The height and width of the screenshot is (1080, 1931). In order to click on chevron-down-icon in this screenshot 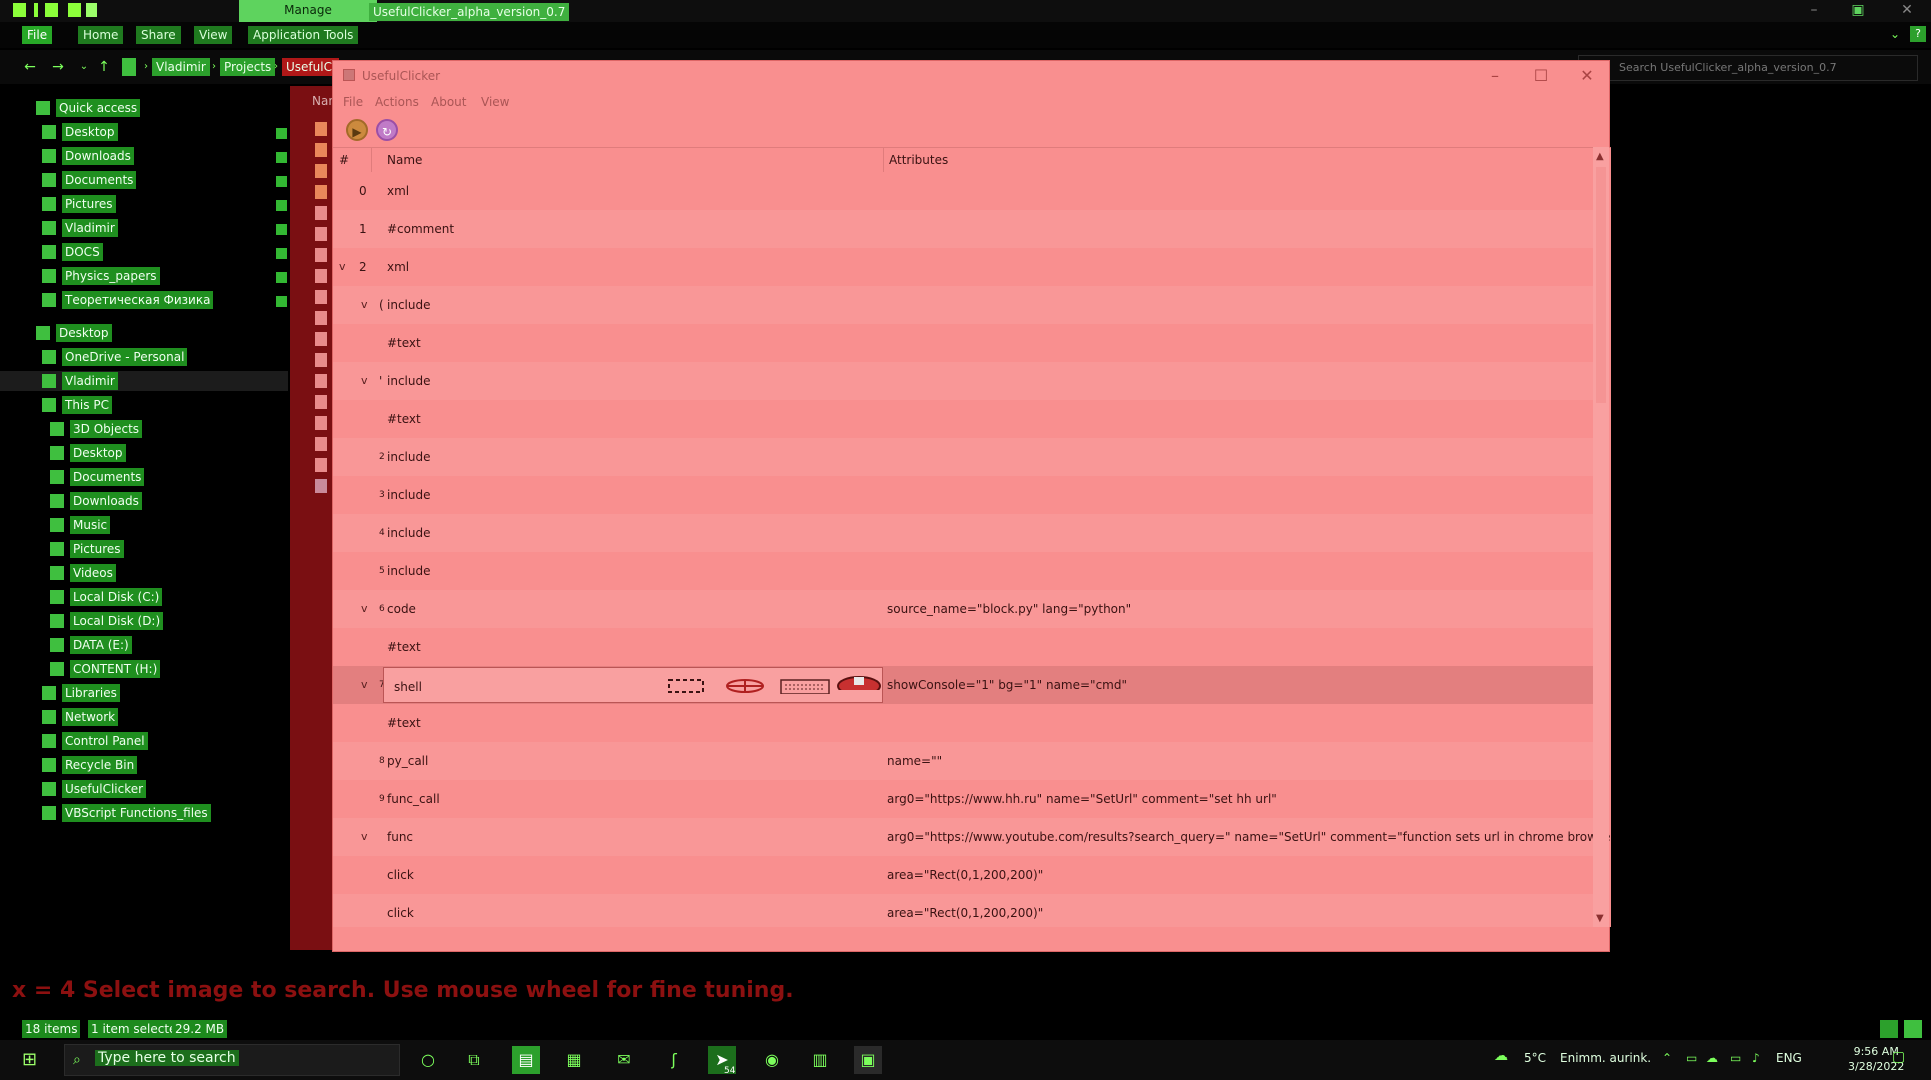, I will do `click(91, 10)`.